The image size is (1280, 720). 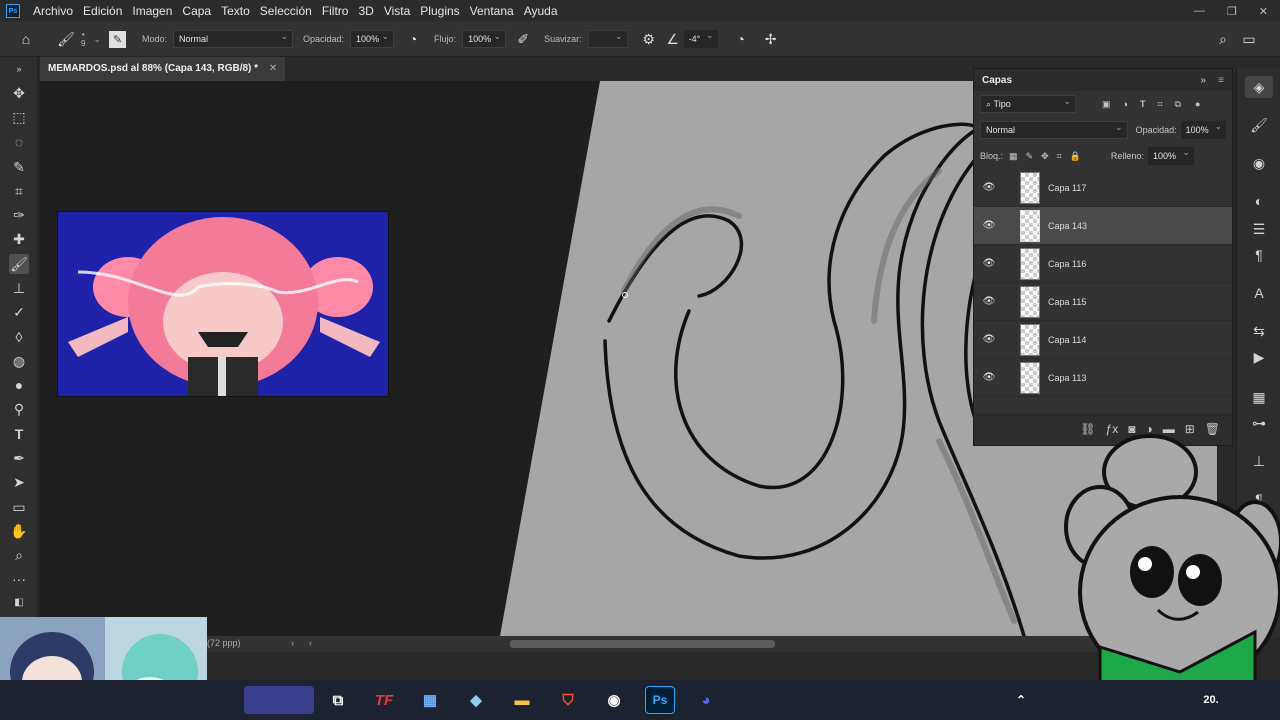 What do you see at coordinates (492, 11) in the screenshot?
I see `menu-ventana: Ventana` at bounding box center [492, 11].